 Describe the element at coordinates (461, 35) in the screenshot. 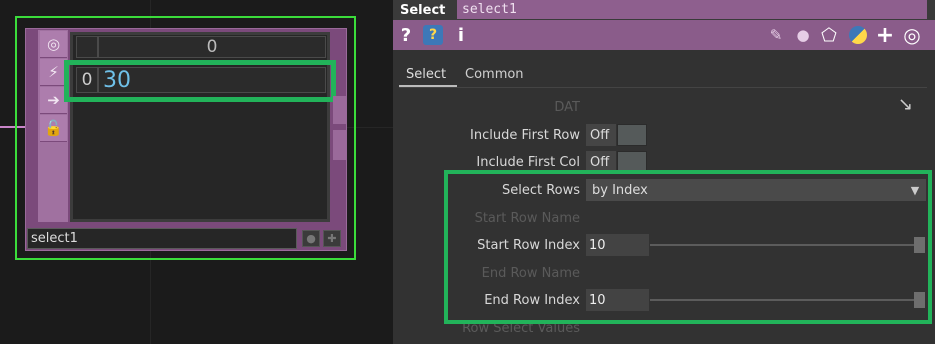

I see `info-icon: i` at that location.